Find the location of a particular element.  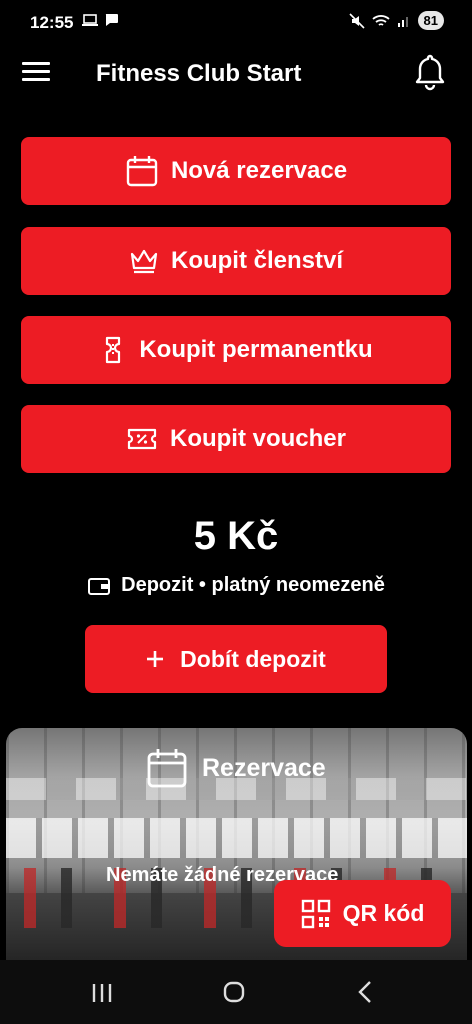

plus-icon is located at coordinates (155, 659).